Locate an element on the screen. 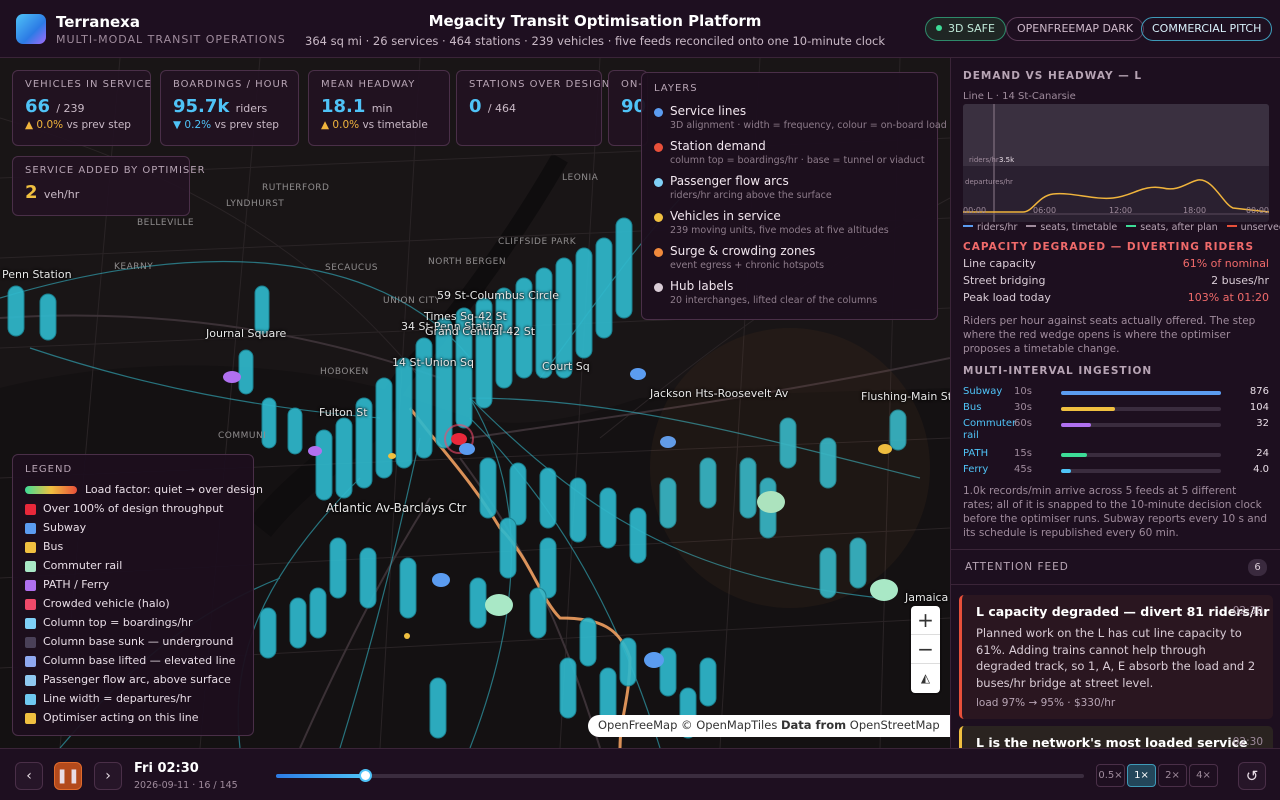  legend-item: Column base lifted — elevated line is located at coordinates (133, 663).